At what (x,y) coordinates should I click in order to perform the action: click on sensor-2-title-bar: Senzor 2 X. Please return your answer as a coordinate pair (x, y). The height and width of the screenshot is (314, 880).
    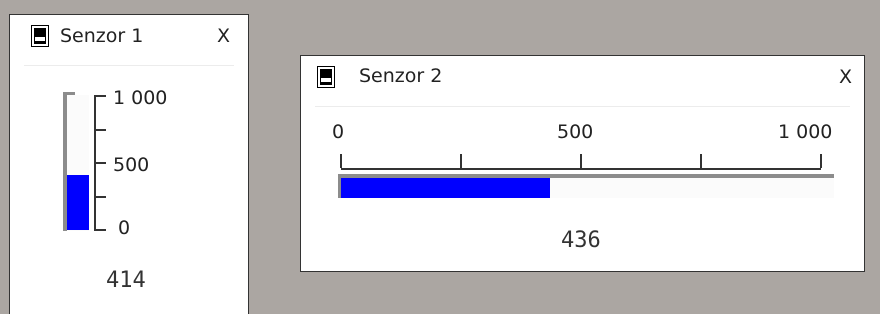
    Looking at the image, I should click on (582, 79).